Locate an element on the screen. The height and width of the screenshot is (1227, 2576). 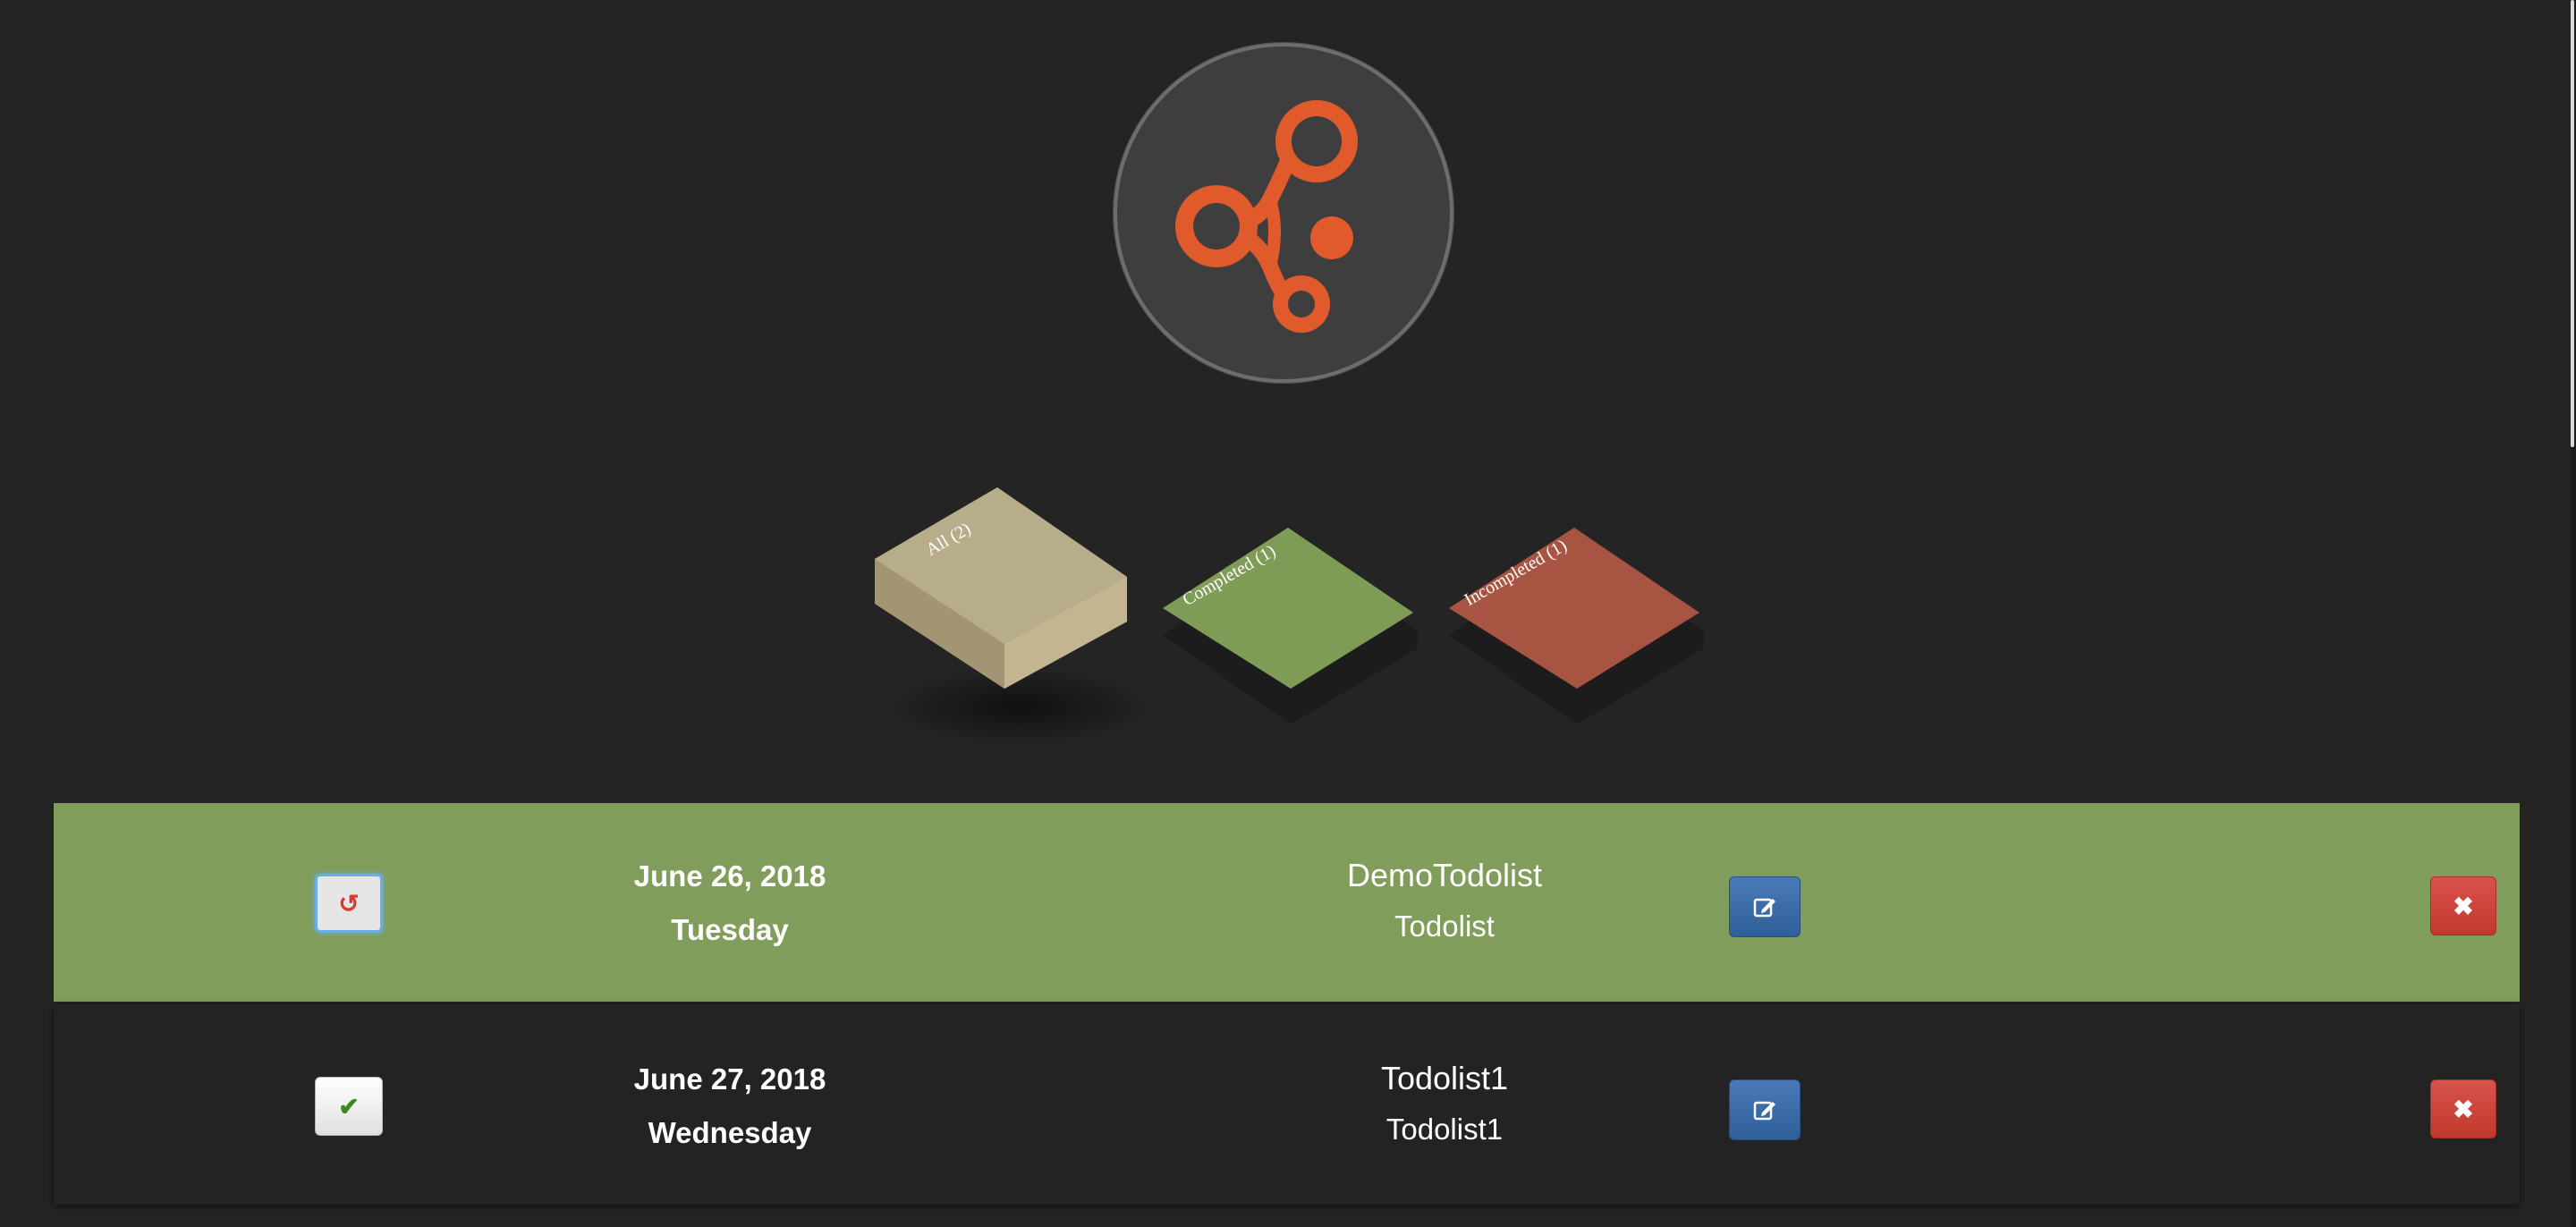
todo-date-block: June 26, 2018 Tuesday is located at coordinates (730, 904).